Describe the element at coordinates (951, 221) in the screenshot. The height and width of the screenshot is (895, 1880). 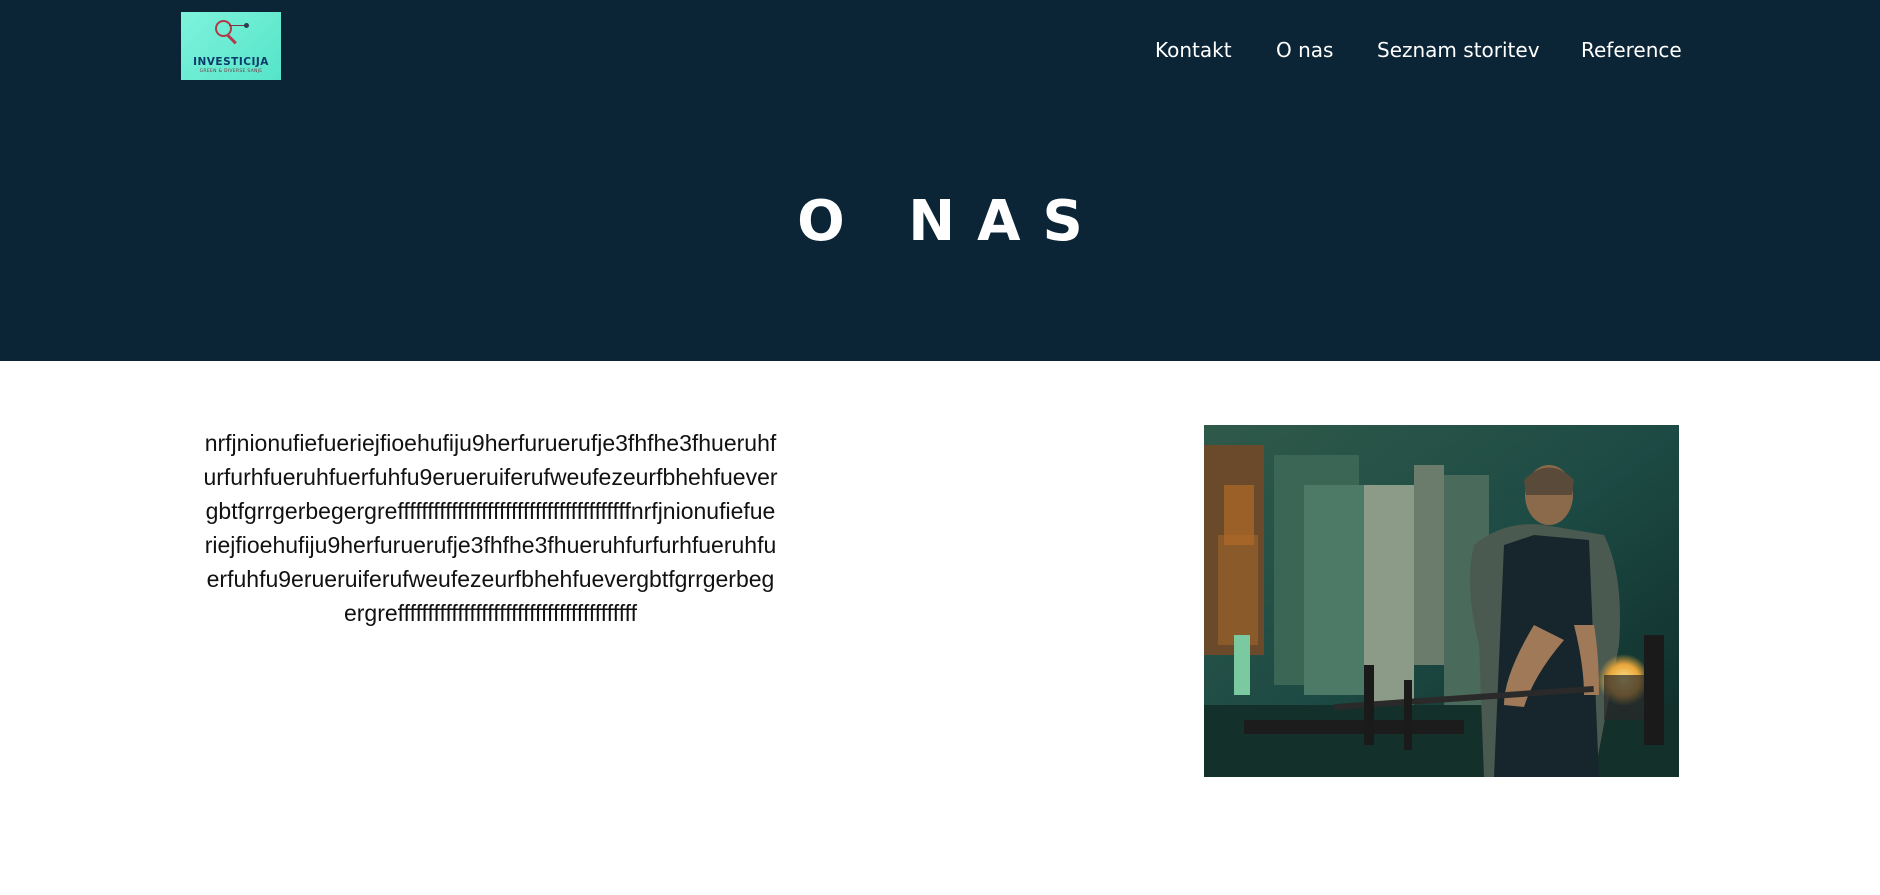
I see `page-title: O NAS` at that location.